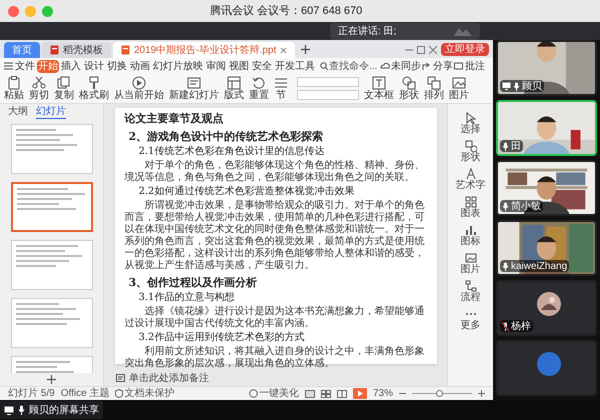 Image resolution: width=600 pixels, height=420 pixels. I want to click on panel-tab: 大纲, so click(18, 112).